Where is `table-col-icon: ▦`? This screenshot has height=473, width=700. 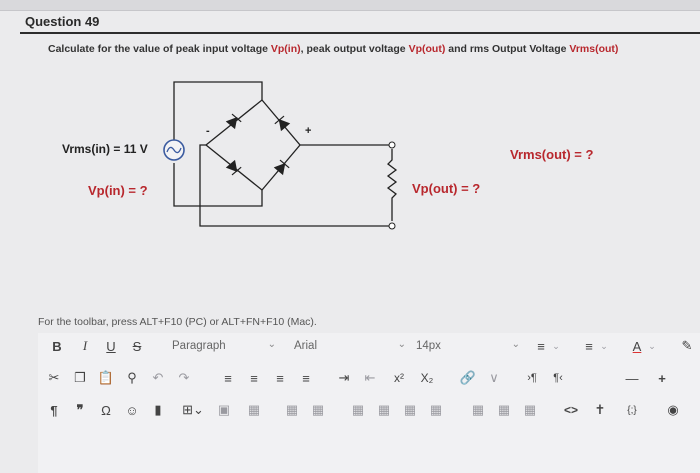
table-col-icon: ▦ is located at coordinates (318, 410).